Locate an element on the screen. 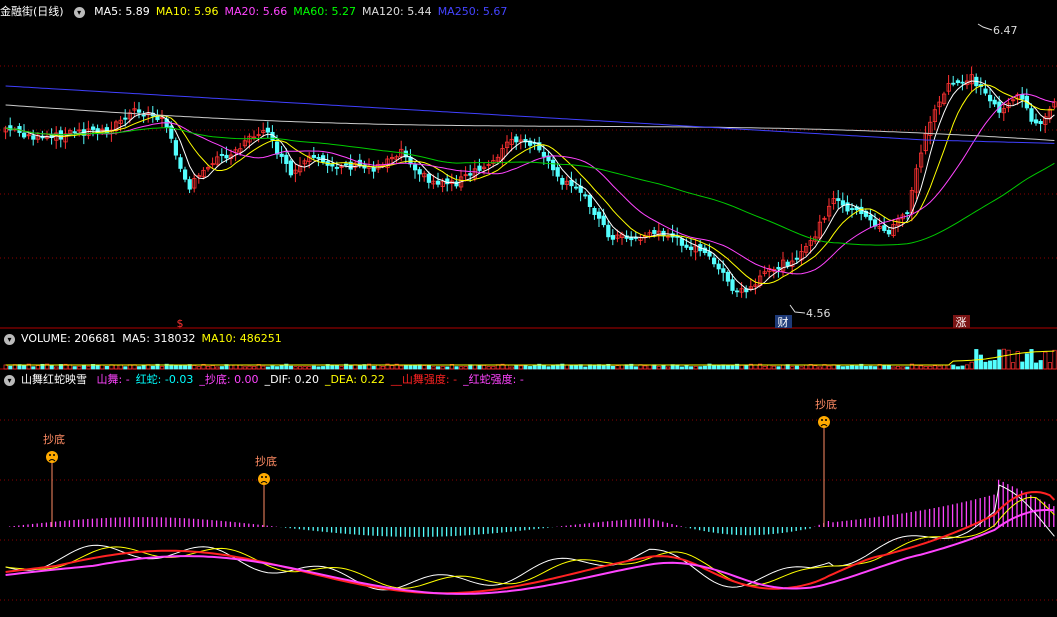  event-marker: 财 is located at coordinates (783, 322).